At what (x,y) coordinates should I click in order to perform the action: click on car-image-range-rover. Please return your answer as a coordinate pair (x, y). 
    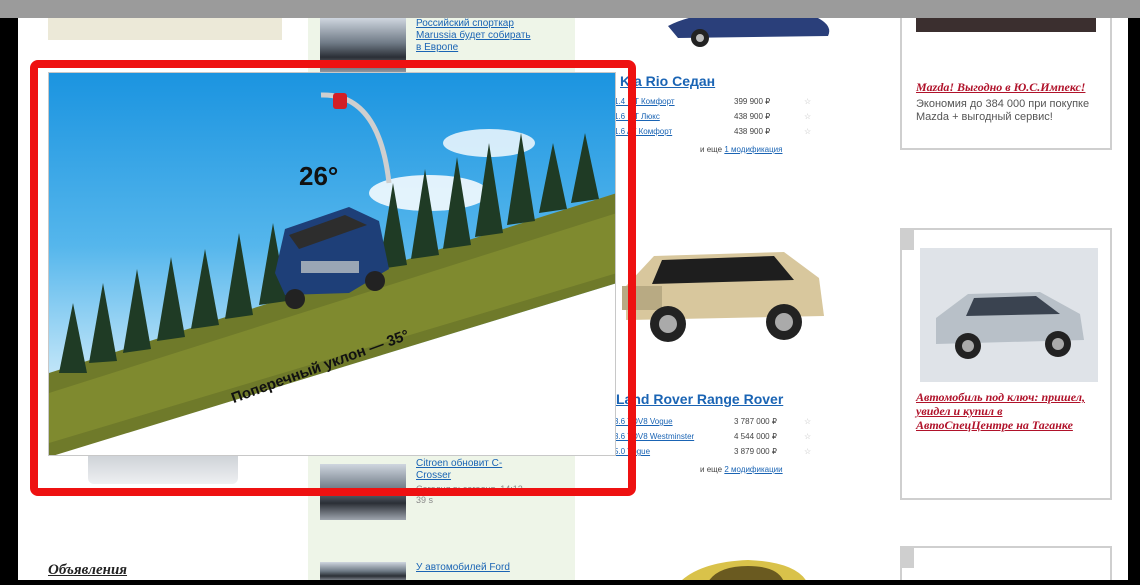
    Looking at the image, I should click on (724, 301).